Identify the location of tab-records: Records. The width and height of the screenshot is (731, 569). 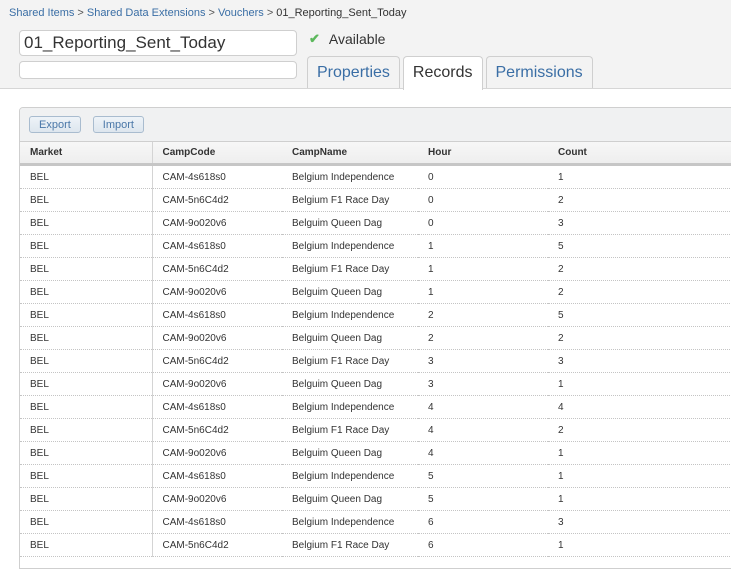
(442, 73).